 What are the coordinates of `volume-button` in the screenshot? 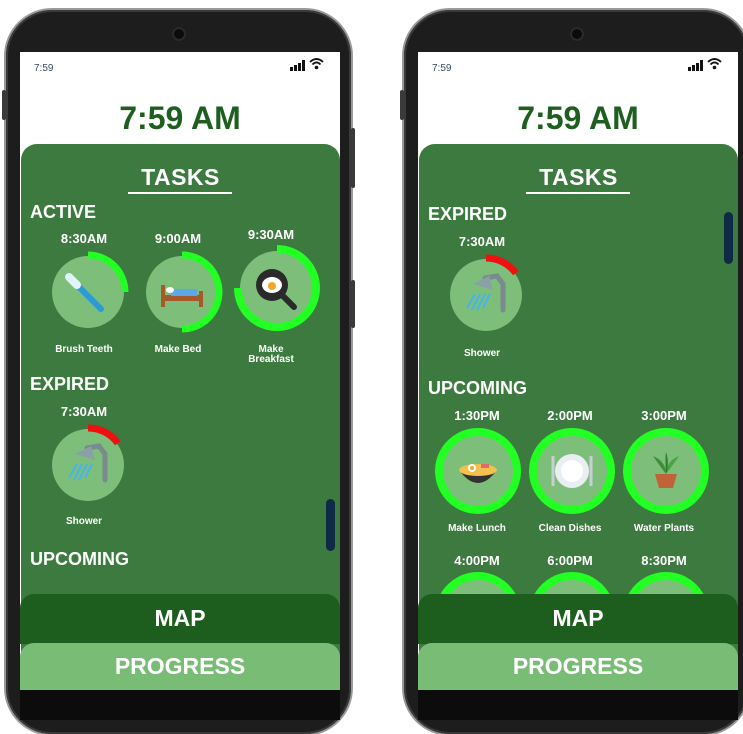 It's located at (353, 158).